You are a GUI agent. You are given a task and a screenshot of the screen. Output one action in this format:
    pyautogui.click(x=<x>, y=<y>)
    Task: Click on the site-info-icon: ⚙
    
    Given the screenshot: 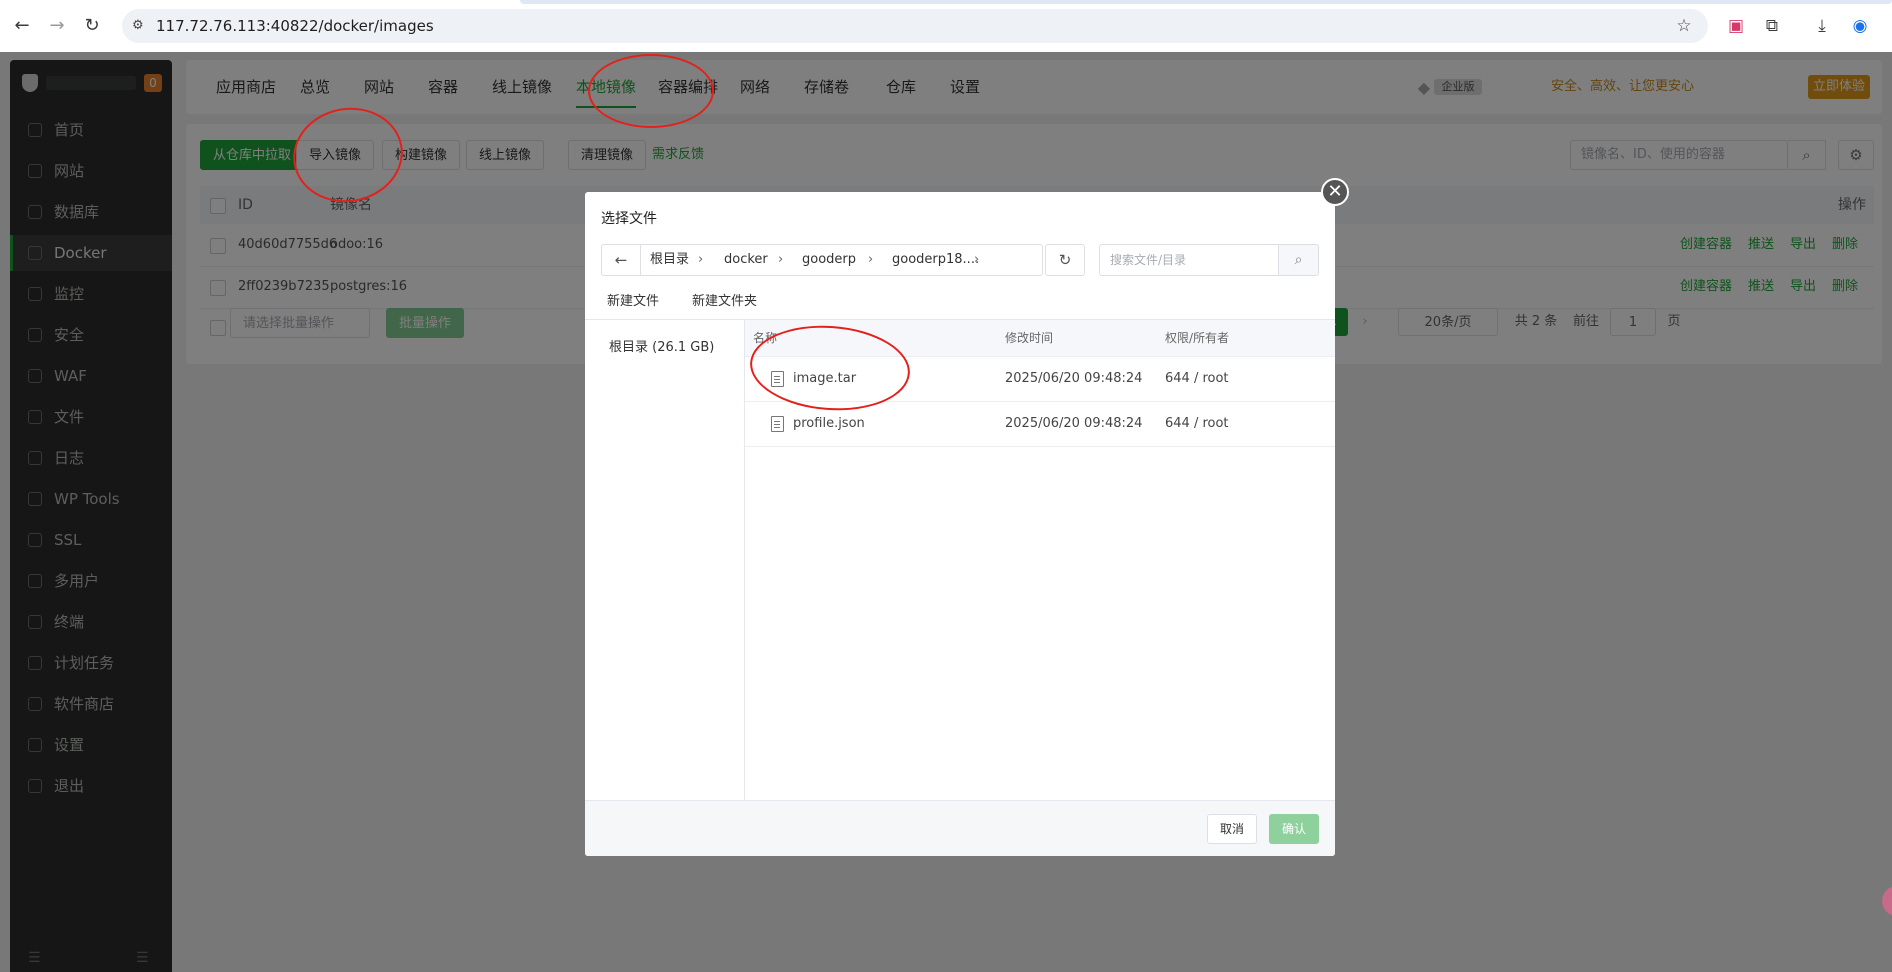 What is the action you would take?
    pyautogui.click(x=140, y=26)
    